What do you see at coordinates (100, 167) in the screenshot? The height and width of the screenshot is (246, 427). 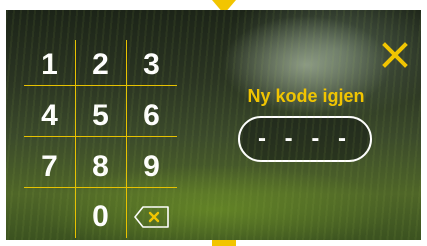 I see `key-8: 8` at bounding box center [100, 167].